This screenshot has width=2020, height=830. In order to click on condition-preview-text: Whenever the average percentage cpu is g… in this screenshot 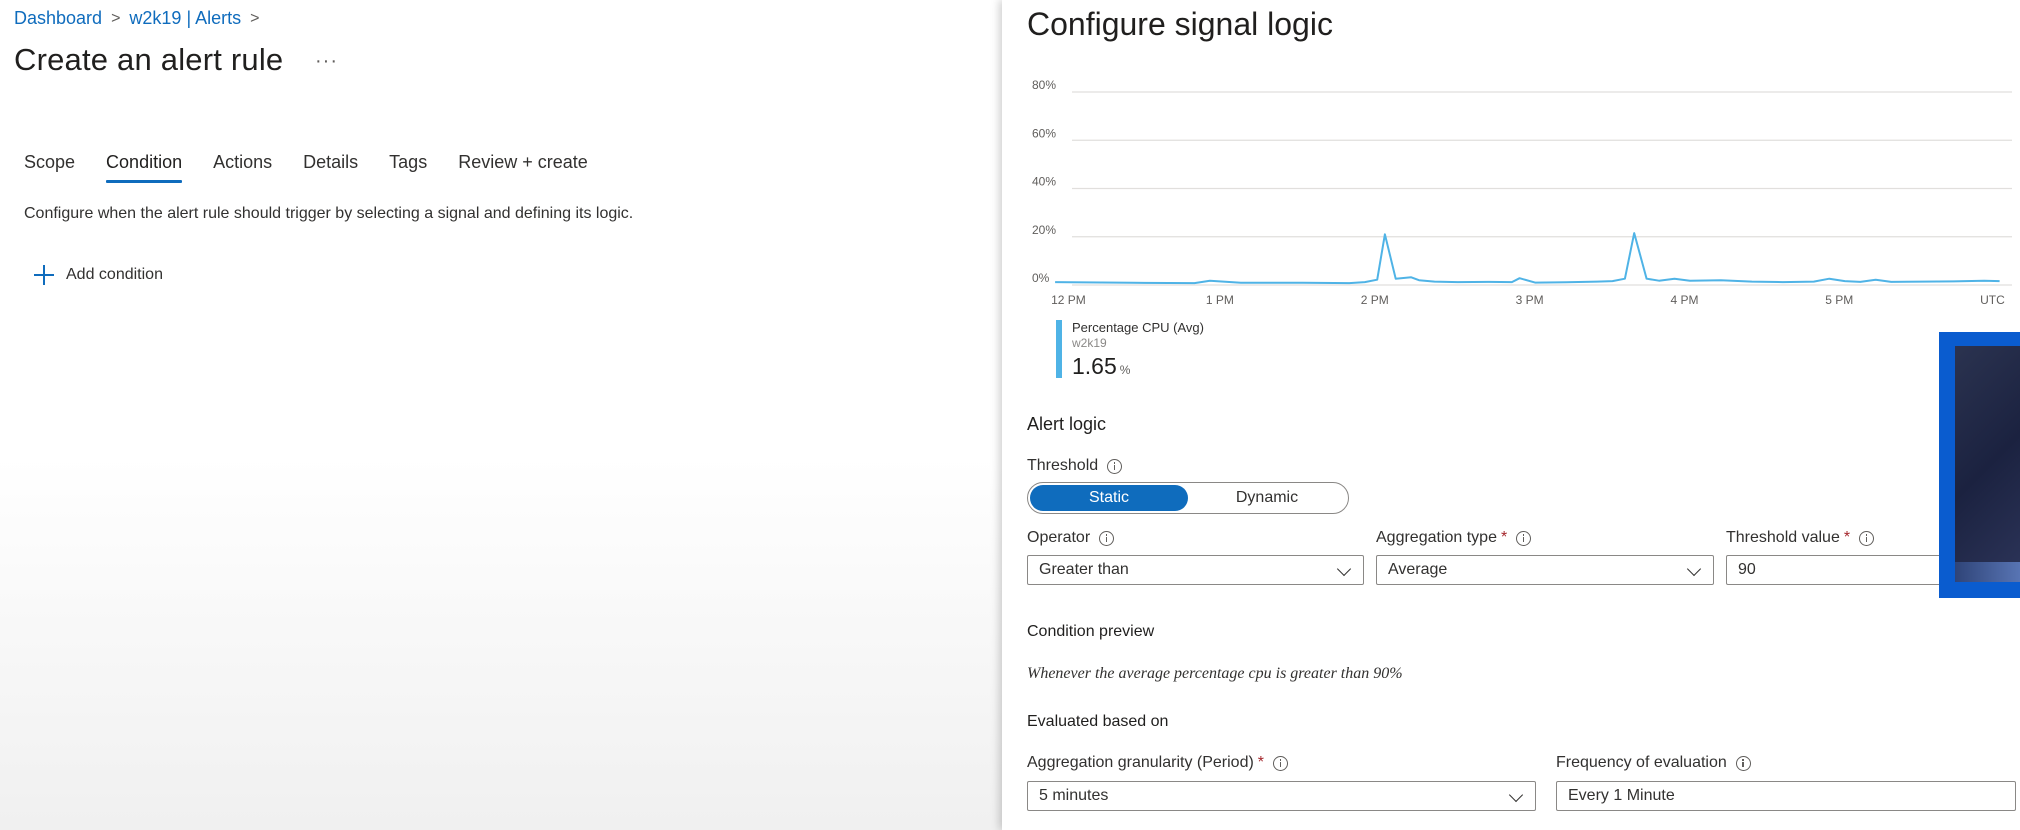, I will do `click(1215, 673)`.